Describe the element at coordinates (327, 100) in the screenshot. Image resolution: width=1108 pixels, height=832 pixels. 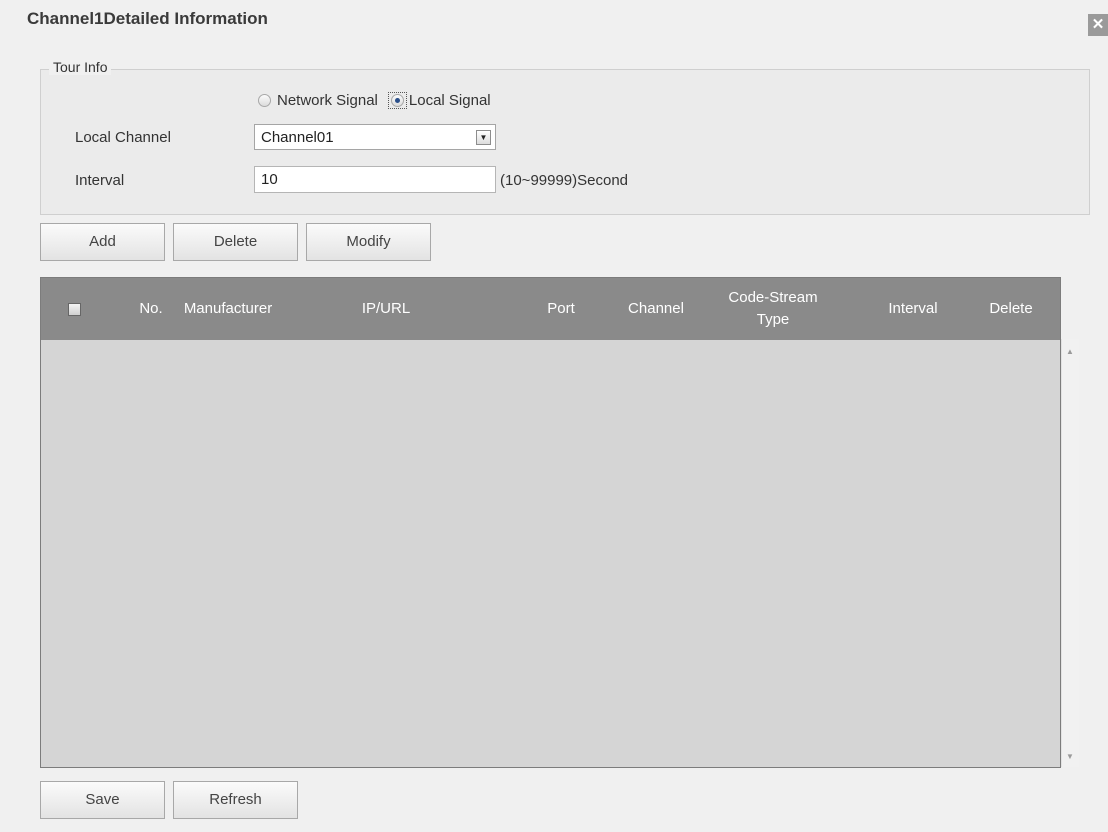
I see `network-signal-label: Network Signal` at that location.